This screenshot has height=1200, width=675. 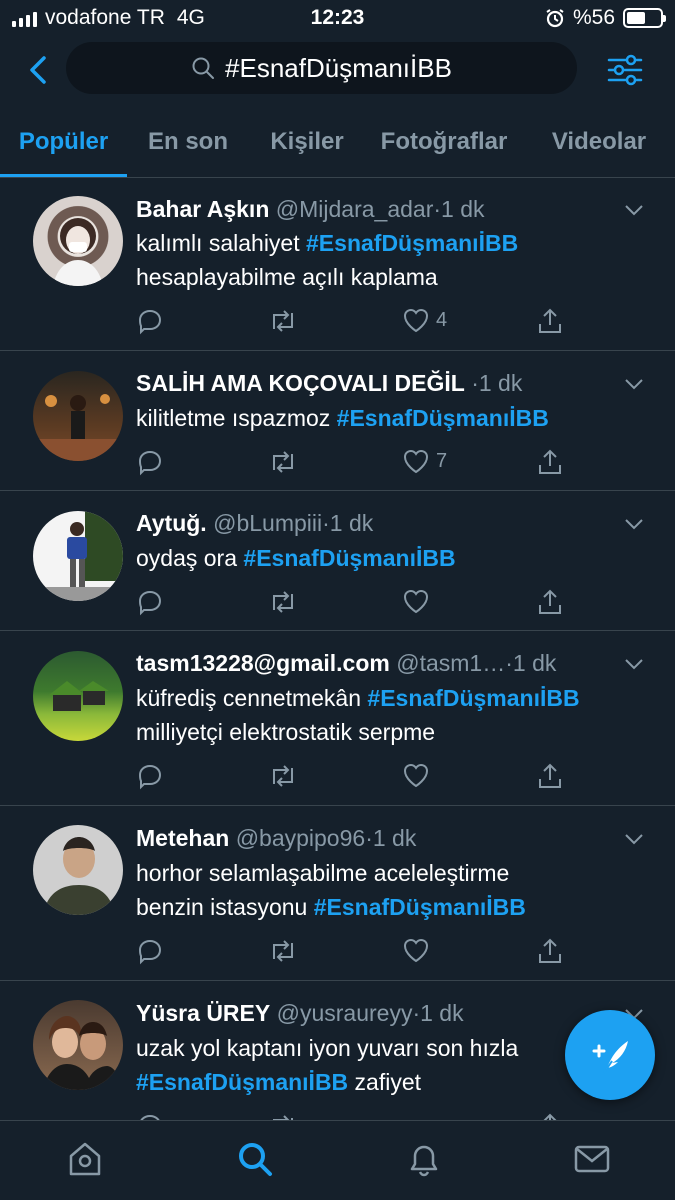 What do you see at coordinates (263, 663) in the screenshot?
I see `tweet-author-name: tasm13228@gmail.com` at bounding box center [263, 663].